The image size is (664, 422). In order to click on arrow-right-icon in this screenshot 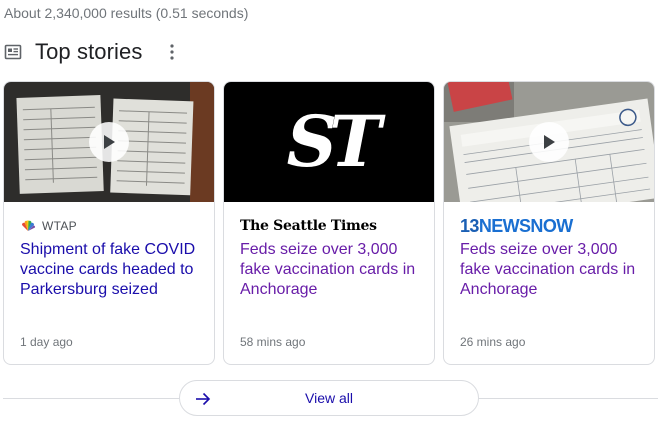, I will do `click(203, 399)`.